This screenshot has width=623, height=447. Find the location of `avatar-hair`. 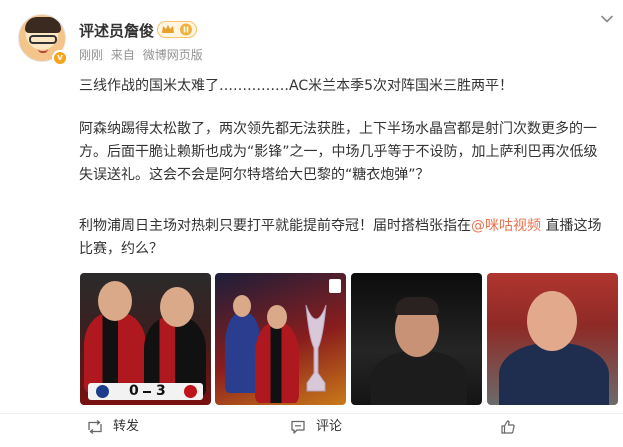

avatar-hair is located at coordinates (43, 25).